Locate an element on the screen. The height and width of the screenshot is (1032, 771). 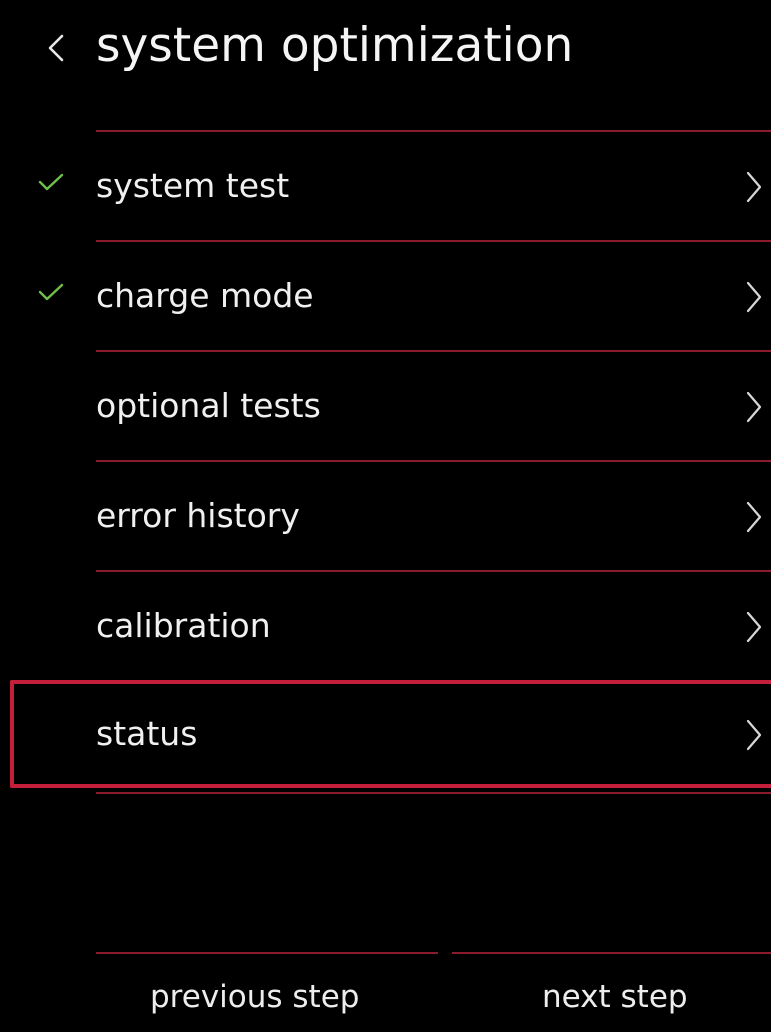
menu-item-calibration: calibration is located at coordinates (433, 625).